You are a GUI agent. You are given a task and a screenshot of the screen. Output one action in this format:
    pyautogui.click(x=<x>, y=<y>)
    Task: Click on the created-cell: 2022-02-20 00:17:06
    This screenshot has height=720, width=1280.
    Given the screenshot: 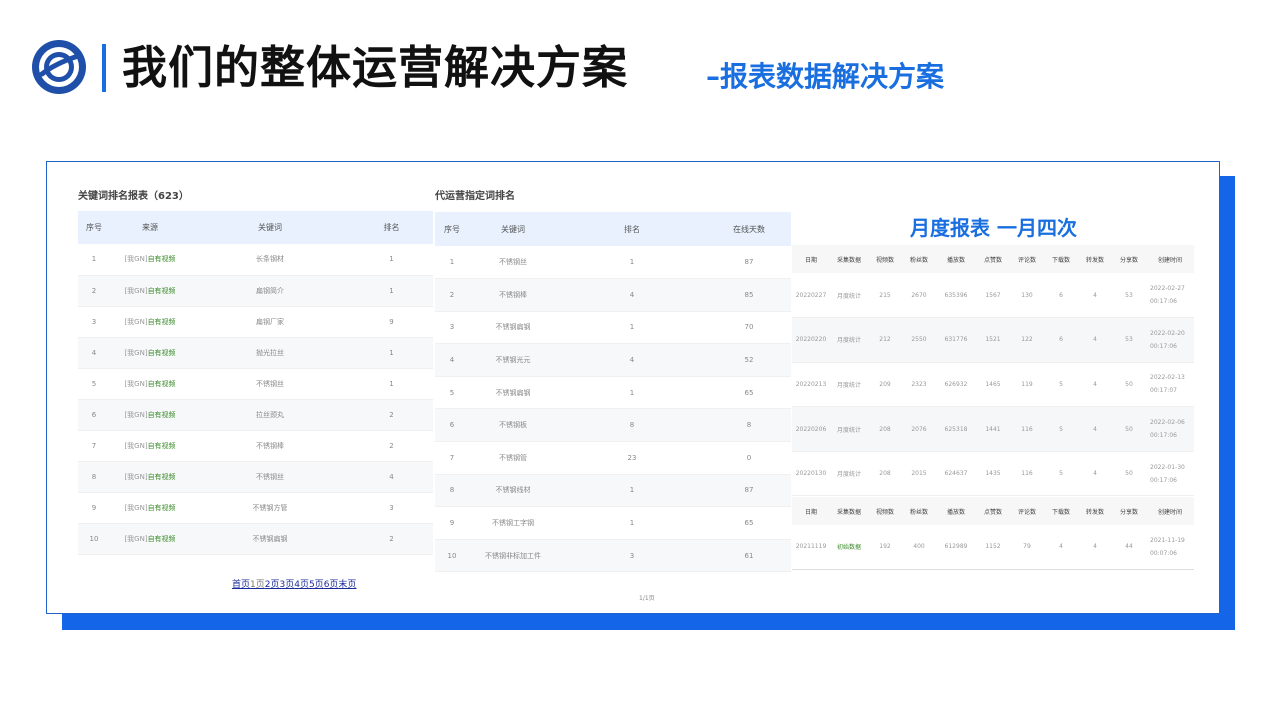 What is the action you would take?
    pyautogui.click(x=1170, y=340)
    